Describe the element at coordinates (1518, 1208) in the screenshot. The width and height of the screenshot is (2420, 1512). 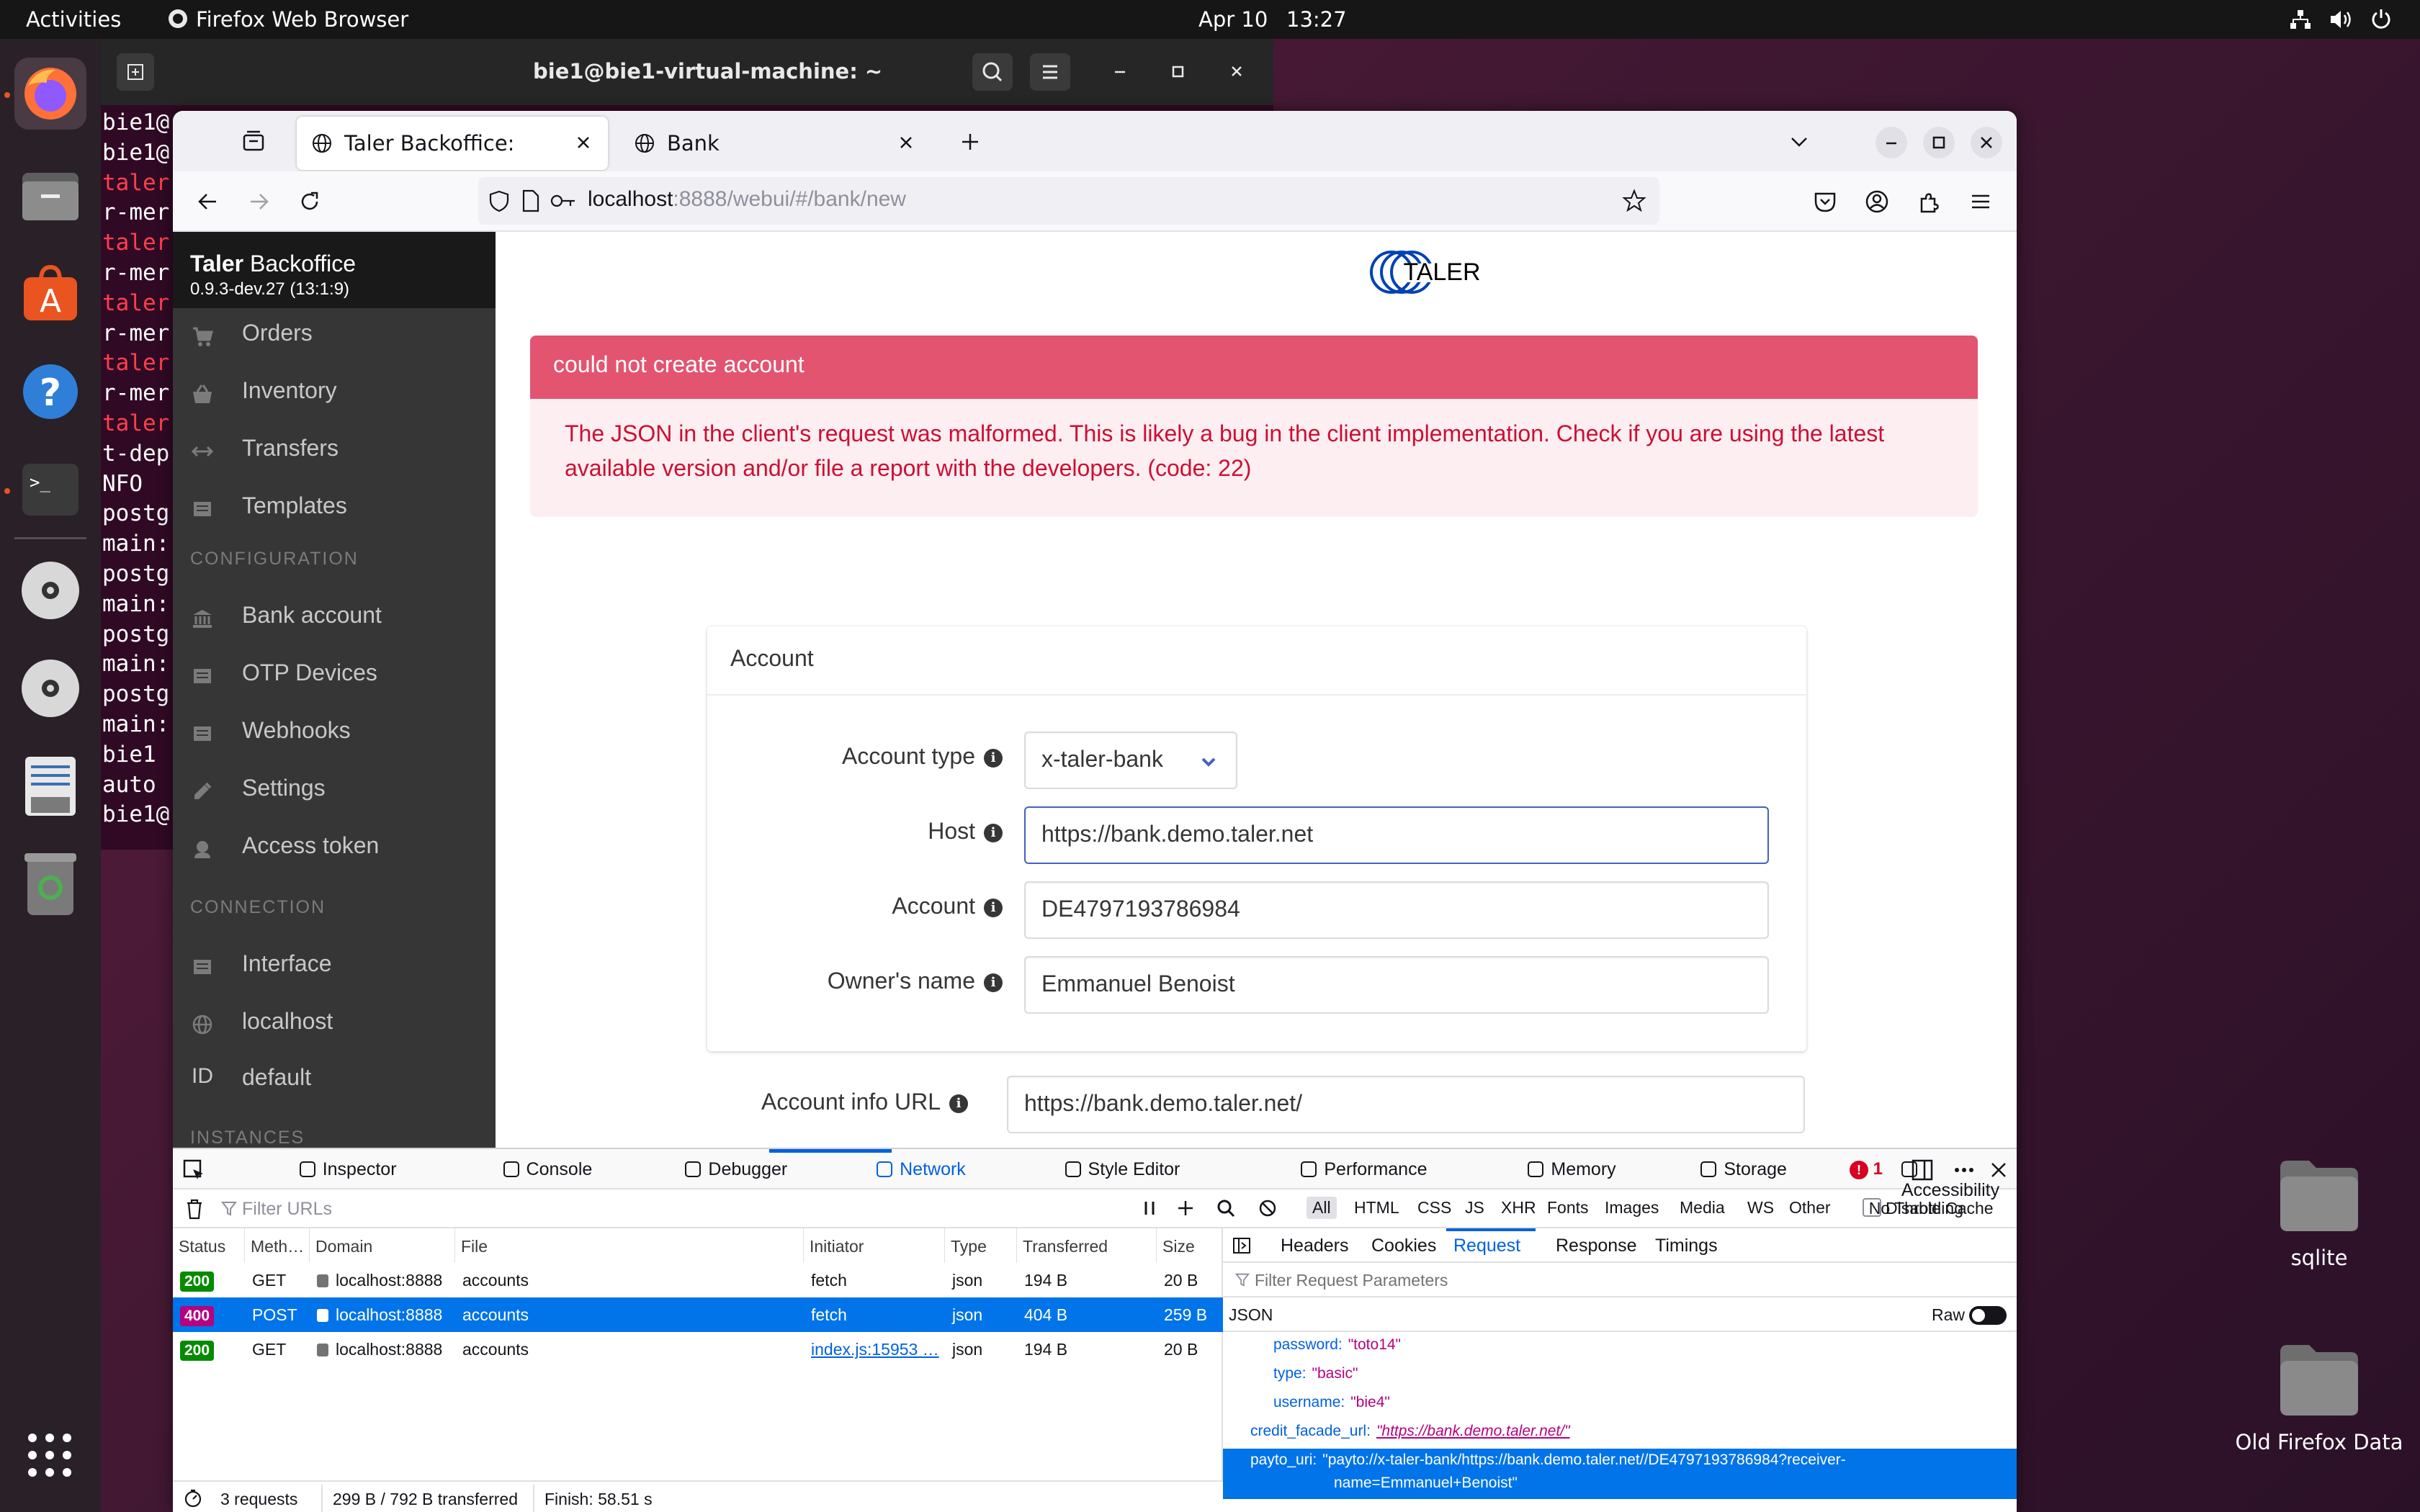
I see `type-filter-xhr: XHR` at that location.